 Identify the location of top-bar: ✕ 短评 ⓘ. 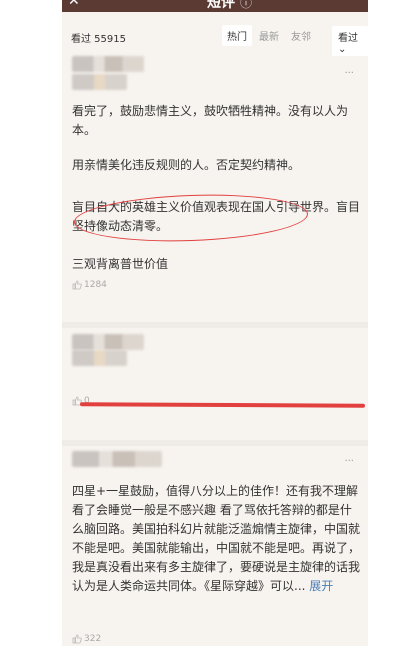
(215, 6).